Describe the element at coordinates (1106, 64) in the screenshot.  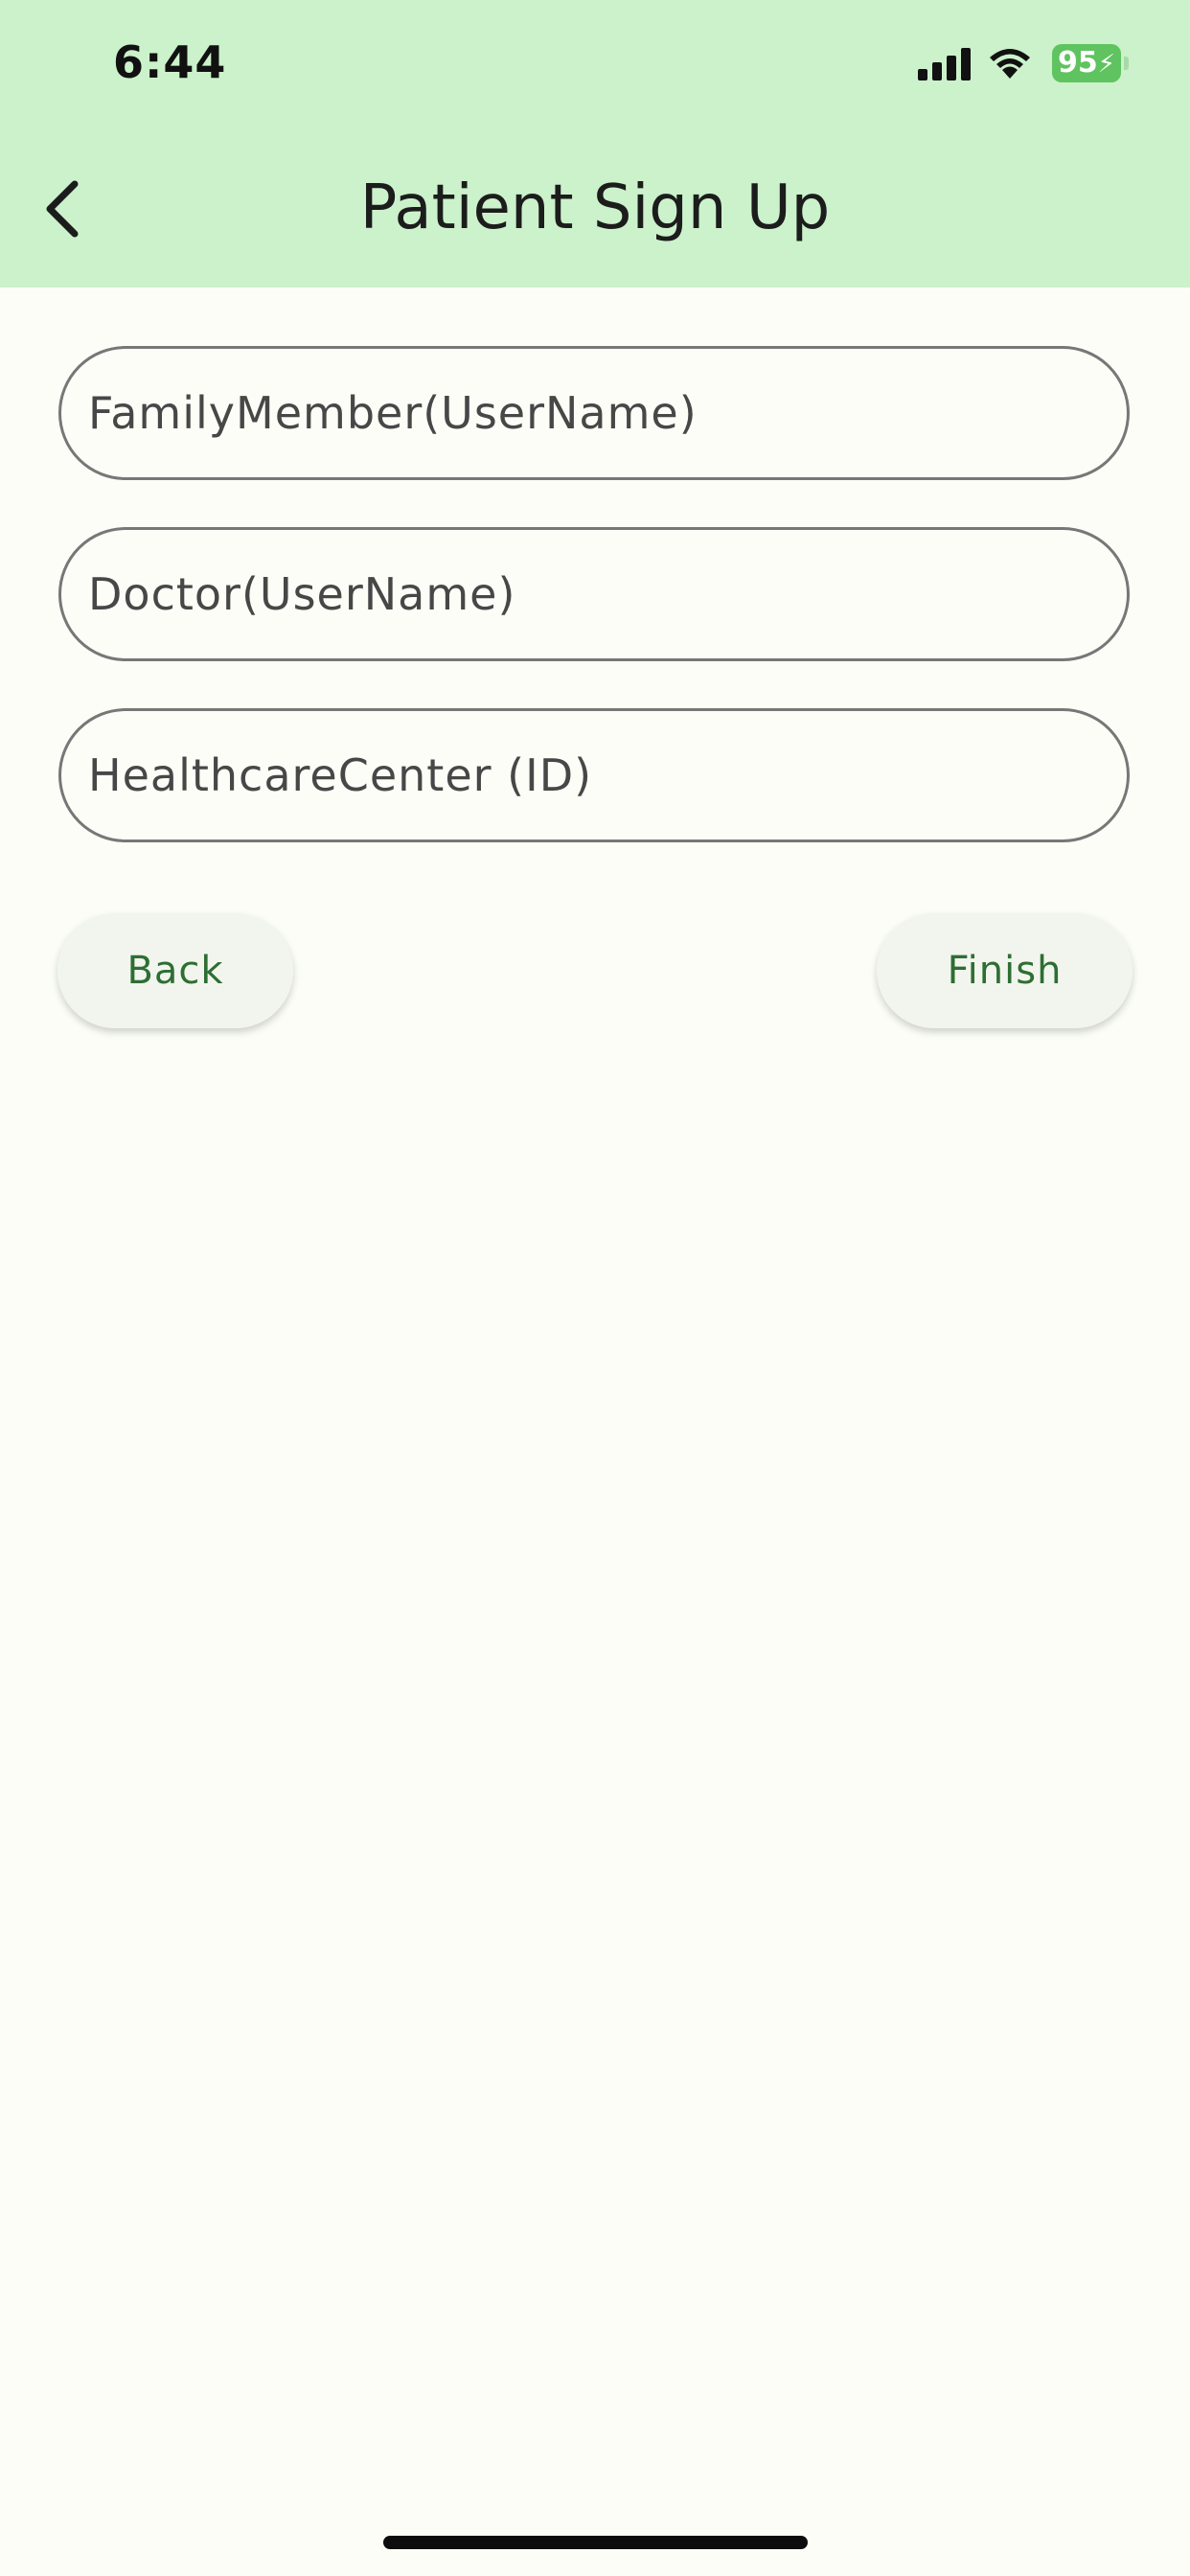
I see `charging-bolt-icon: ⚡` at that location.